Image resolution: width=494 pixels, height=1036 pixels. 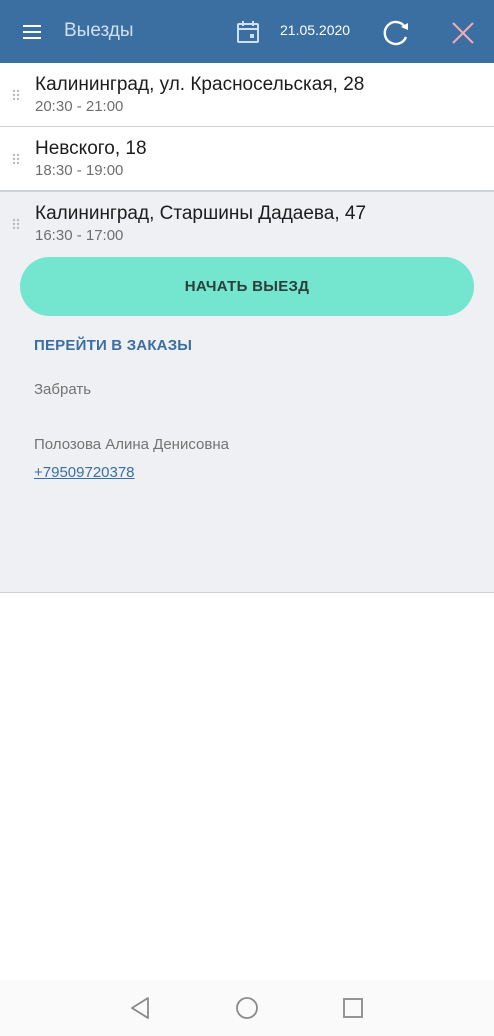 I want to click on goto-orders-link: ПЕРЕЙТИ В ЗАКАЗЫ, so click(x=113, y=345).